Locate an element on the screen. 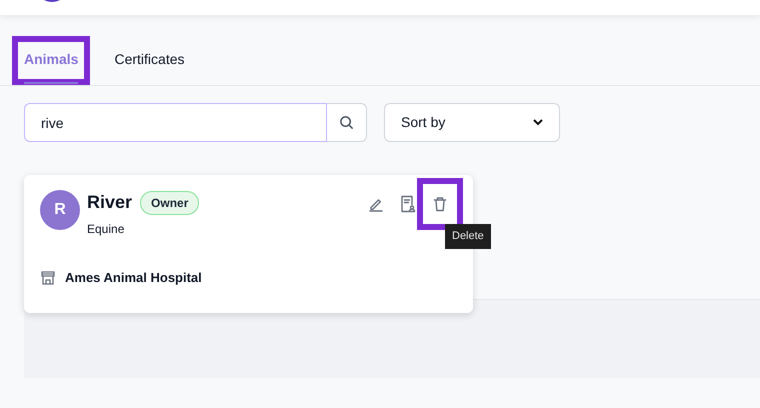 The height and width of the screenshot is (408, 760). document-icon is located at coordinates (408, 204).